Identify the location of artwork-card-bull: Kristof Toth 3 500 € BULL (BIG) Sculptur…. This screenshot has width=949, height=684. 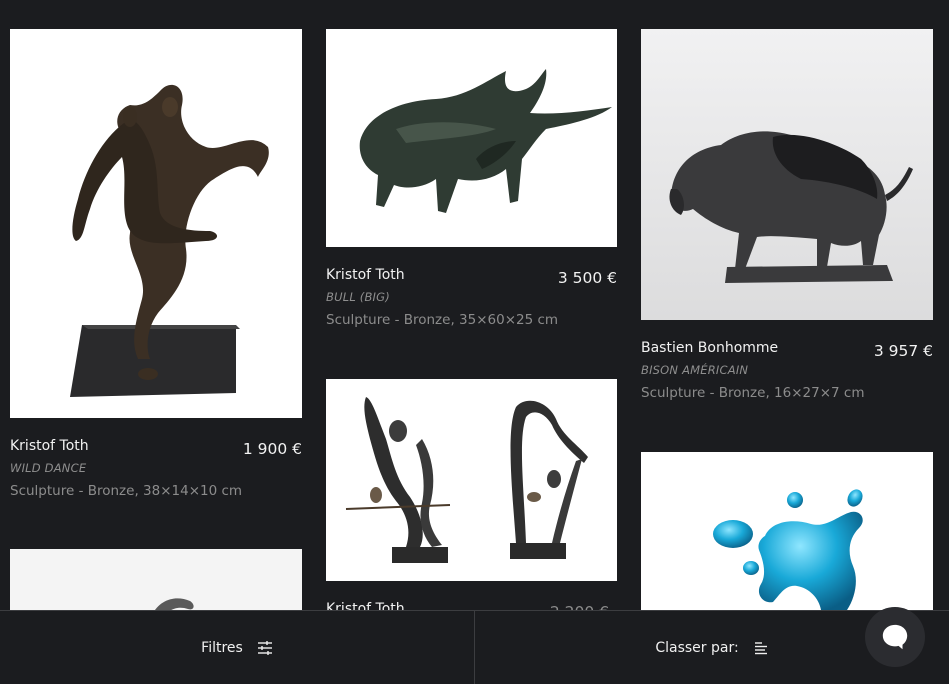
(471, 183).